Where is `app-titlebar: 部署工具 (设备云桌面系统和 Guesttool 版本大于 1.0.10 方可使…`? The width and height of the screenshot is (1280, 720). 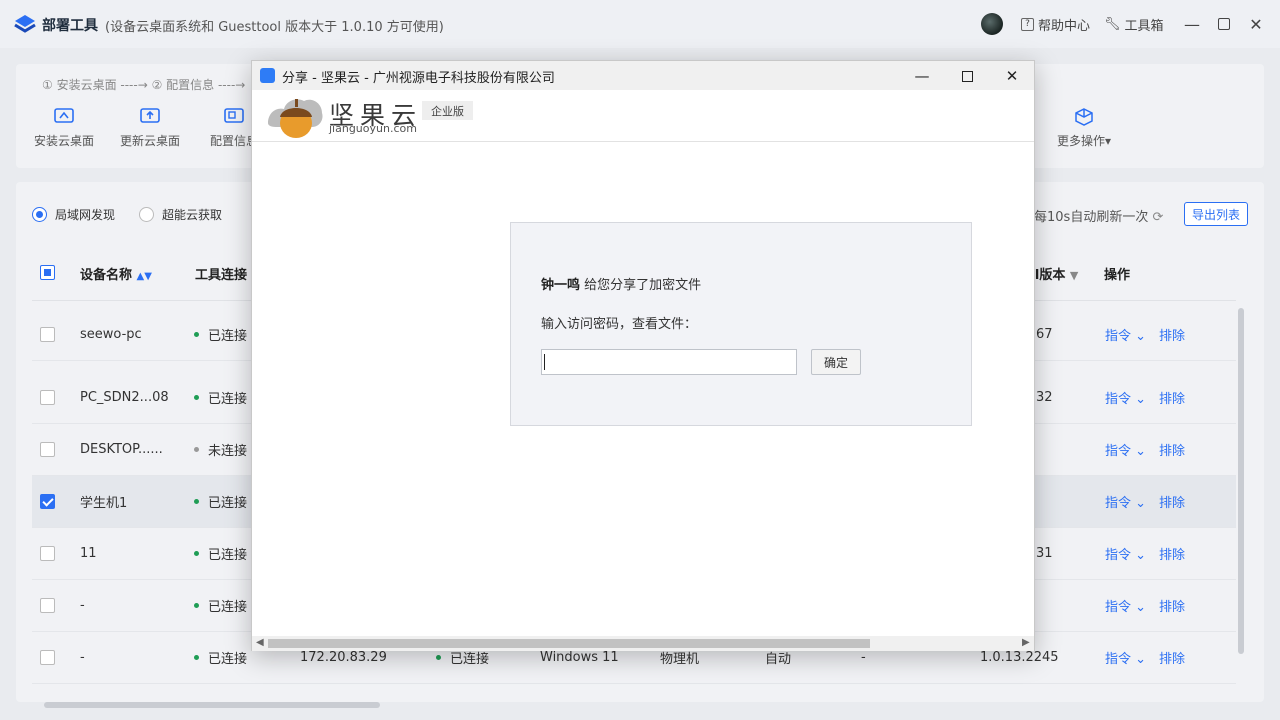
app-titlebar: 部署工具 (设备云桌面系统和 Guesttool 版本大于 1.0.10 方可使… is located at coordinates (640, 24).